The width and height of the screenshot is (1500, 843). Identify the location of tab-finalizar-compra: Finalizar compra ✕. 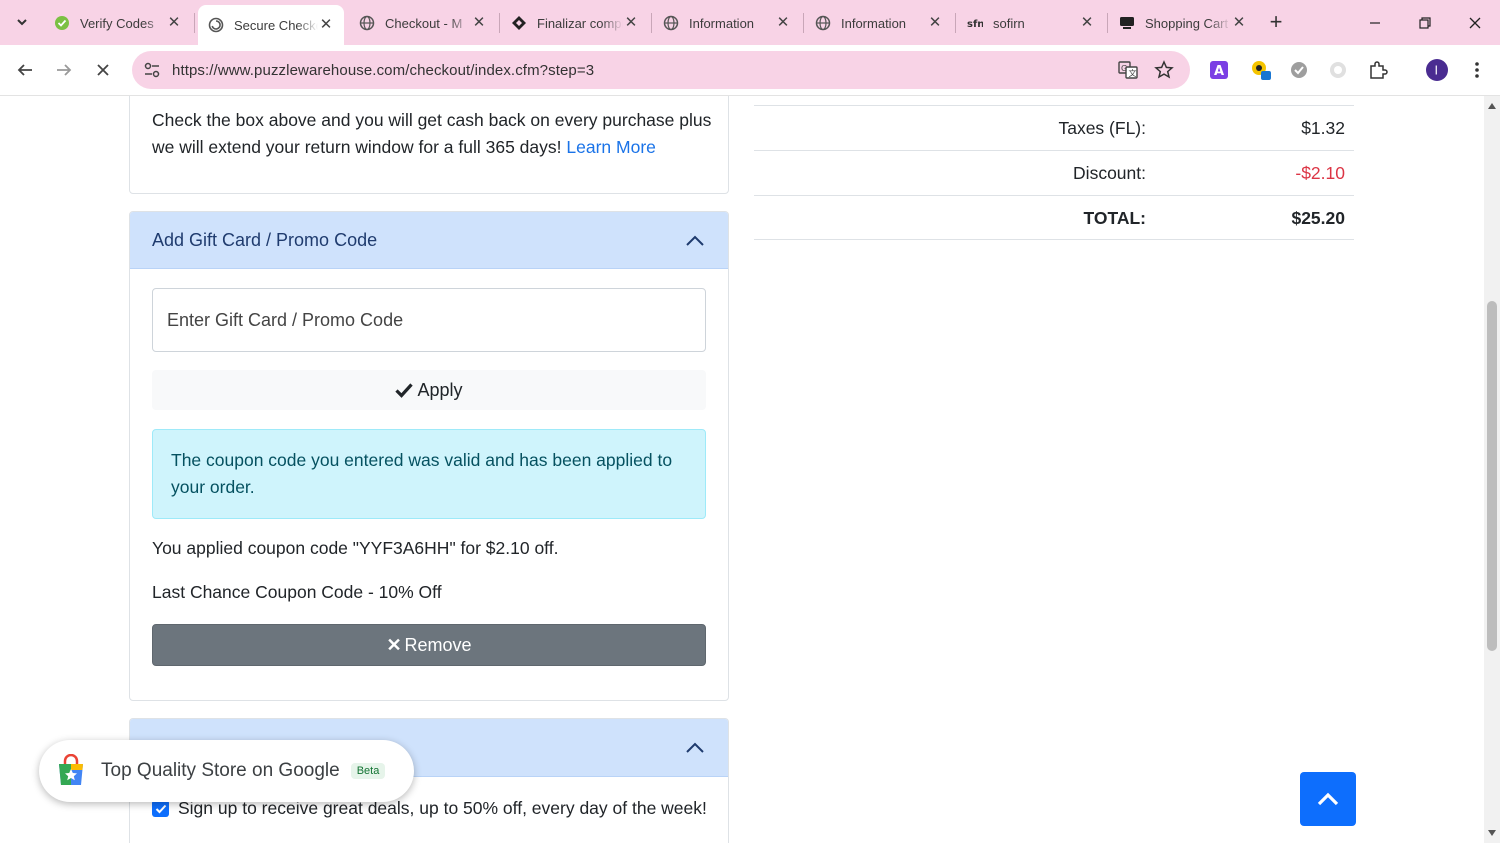
(575, 23).